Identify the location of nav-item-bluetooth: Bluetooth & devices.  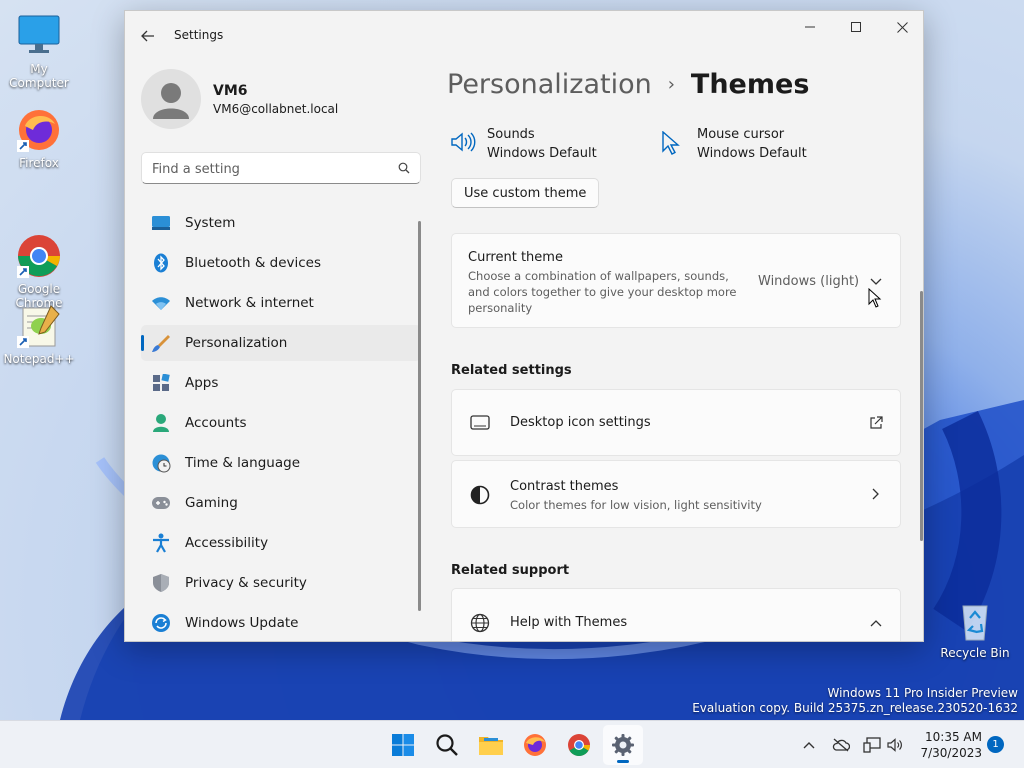
(281, 263).